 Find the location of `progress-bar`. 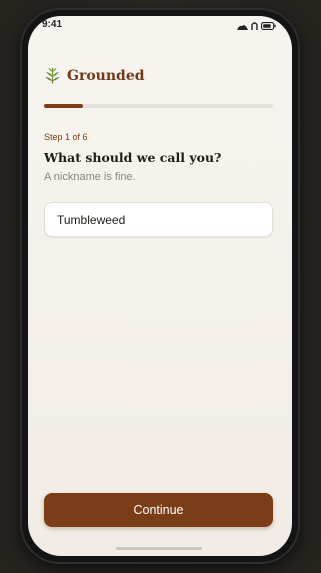

progress-bar is located at coordinates (158, 106).